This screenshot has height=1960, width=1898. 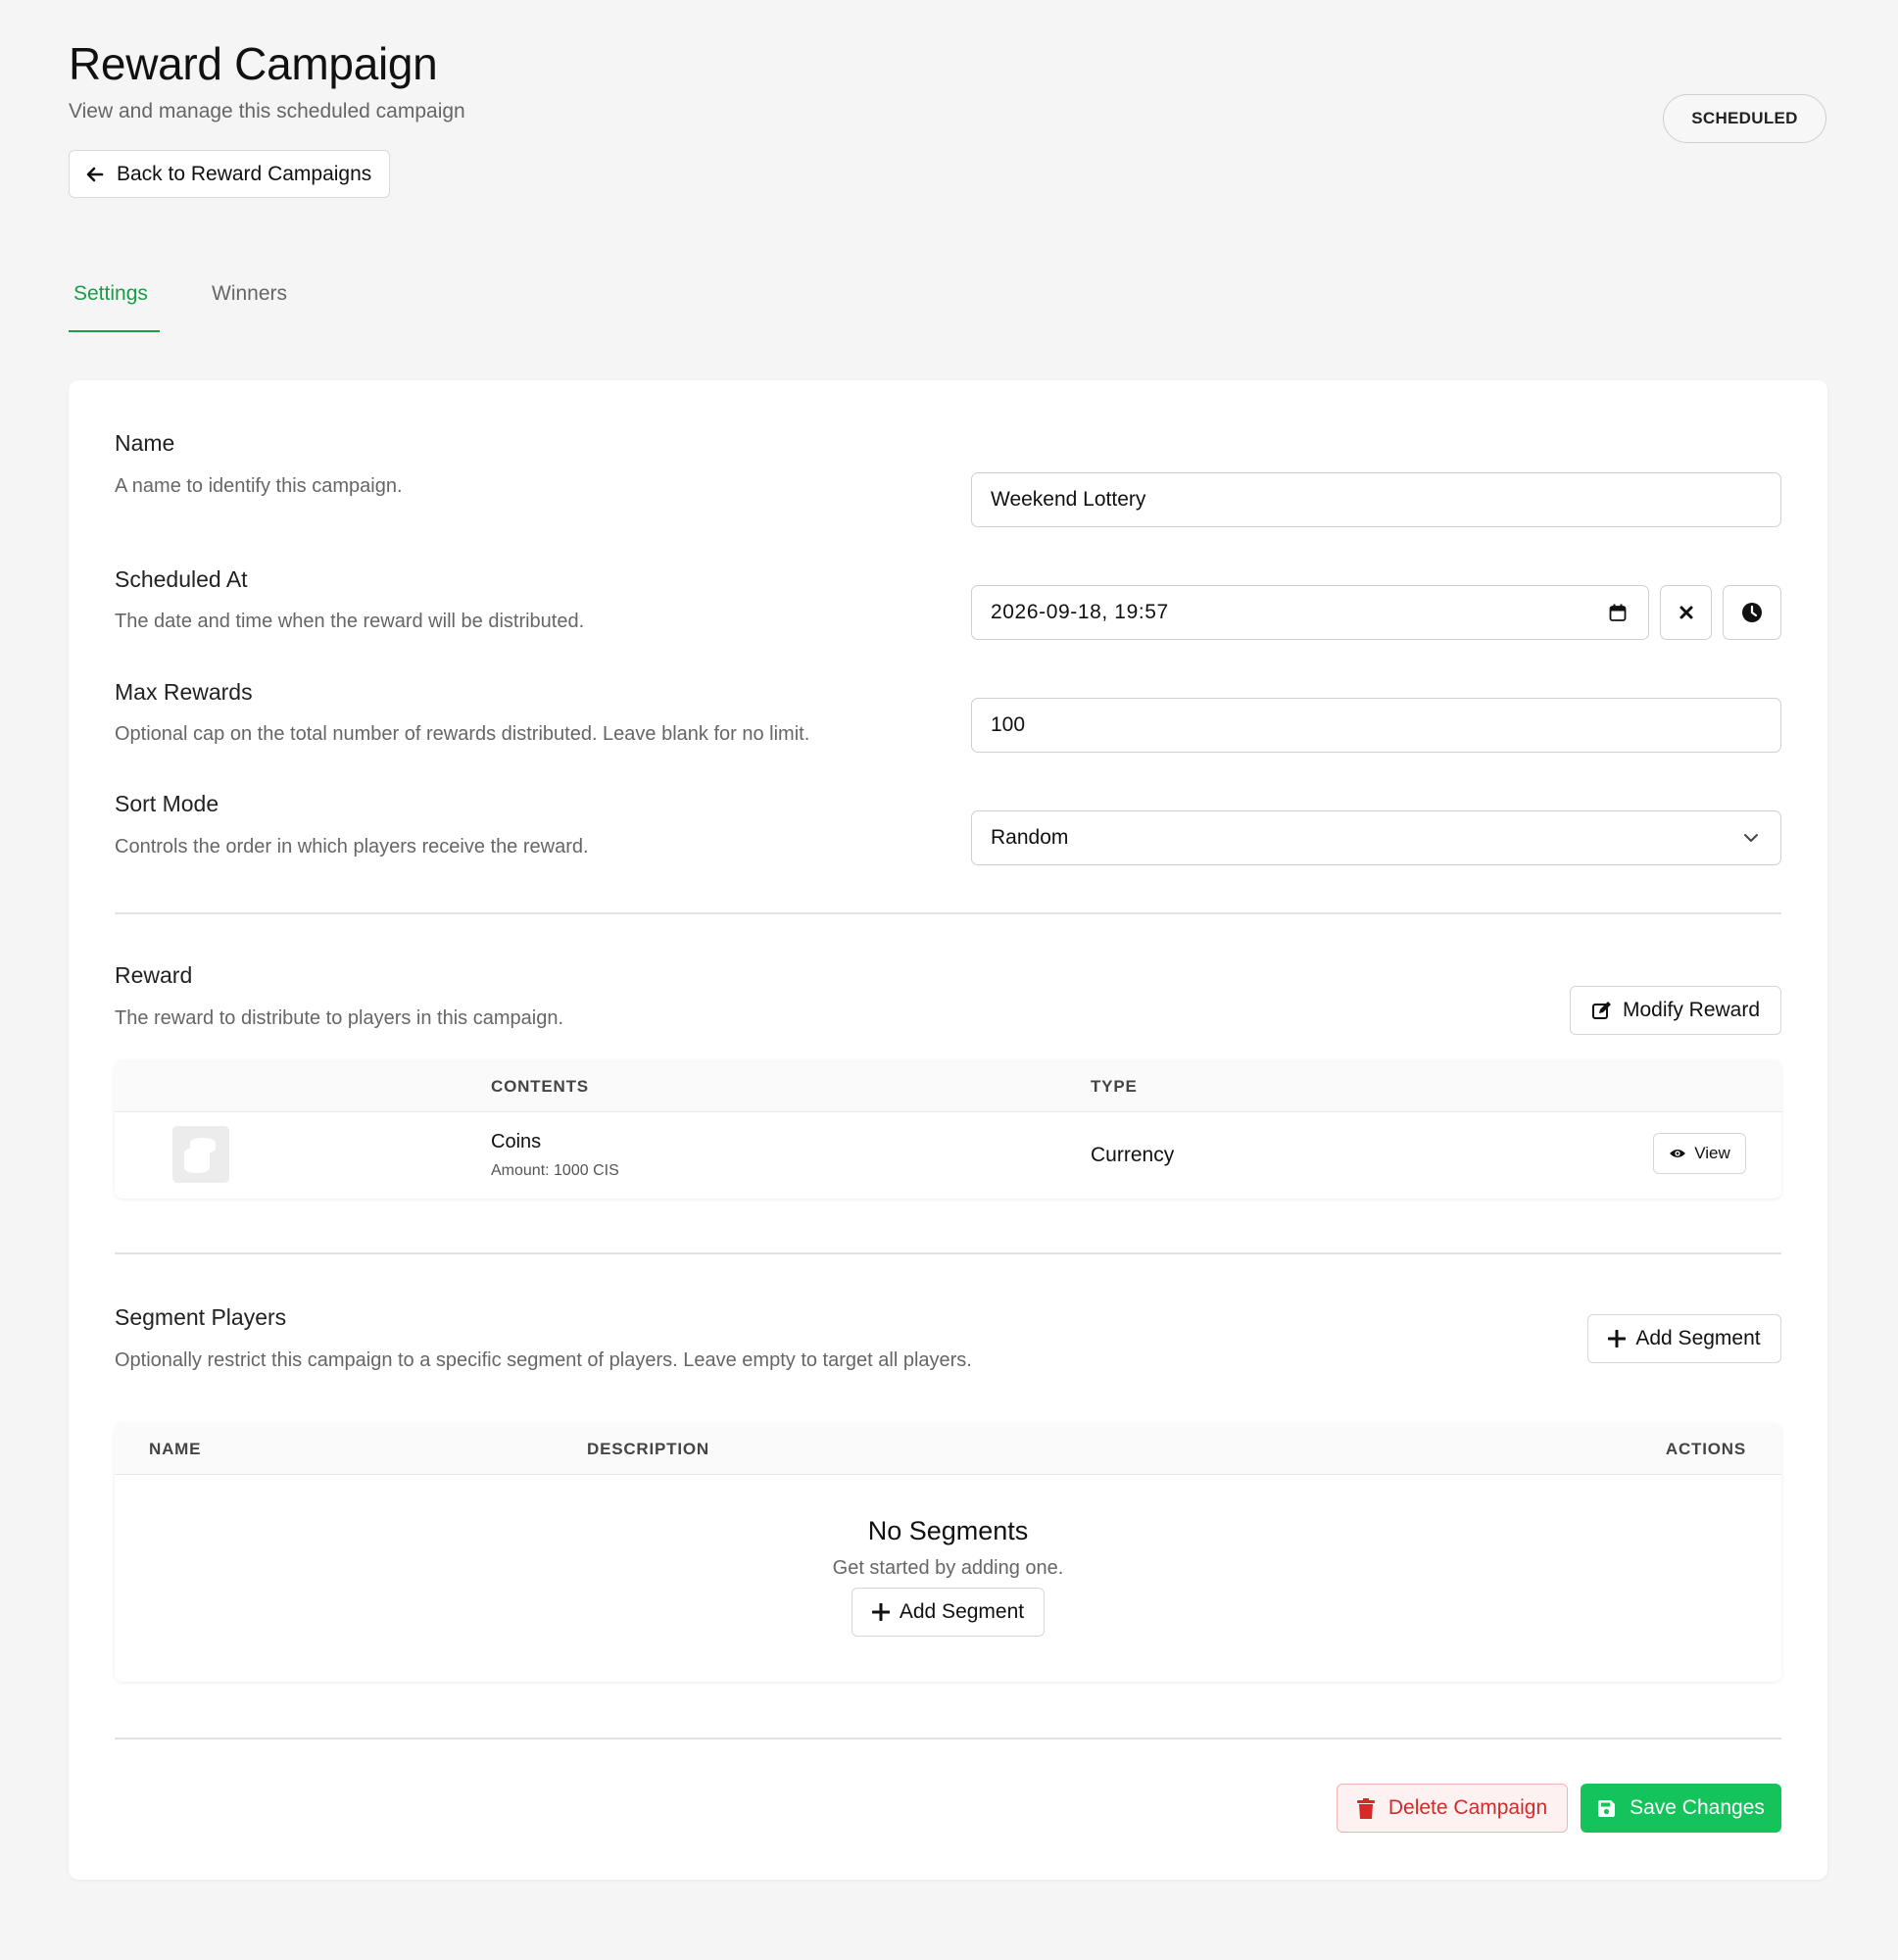 I want to click on save-changes-button: Save Changes, so click(x=1681, y=1808).